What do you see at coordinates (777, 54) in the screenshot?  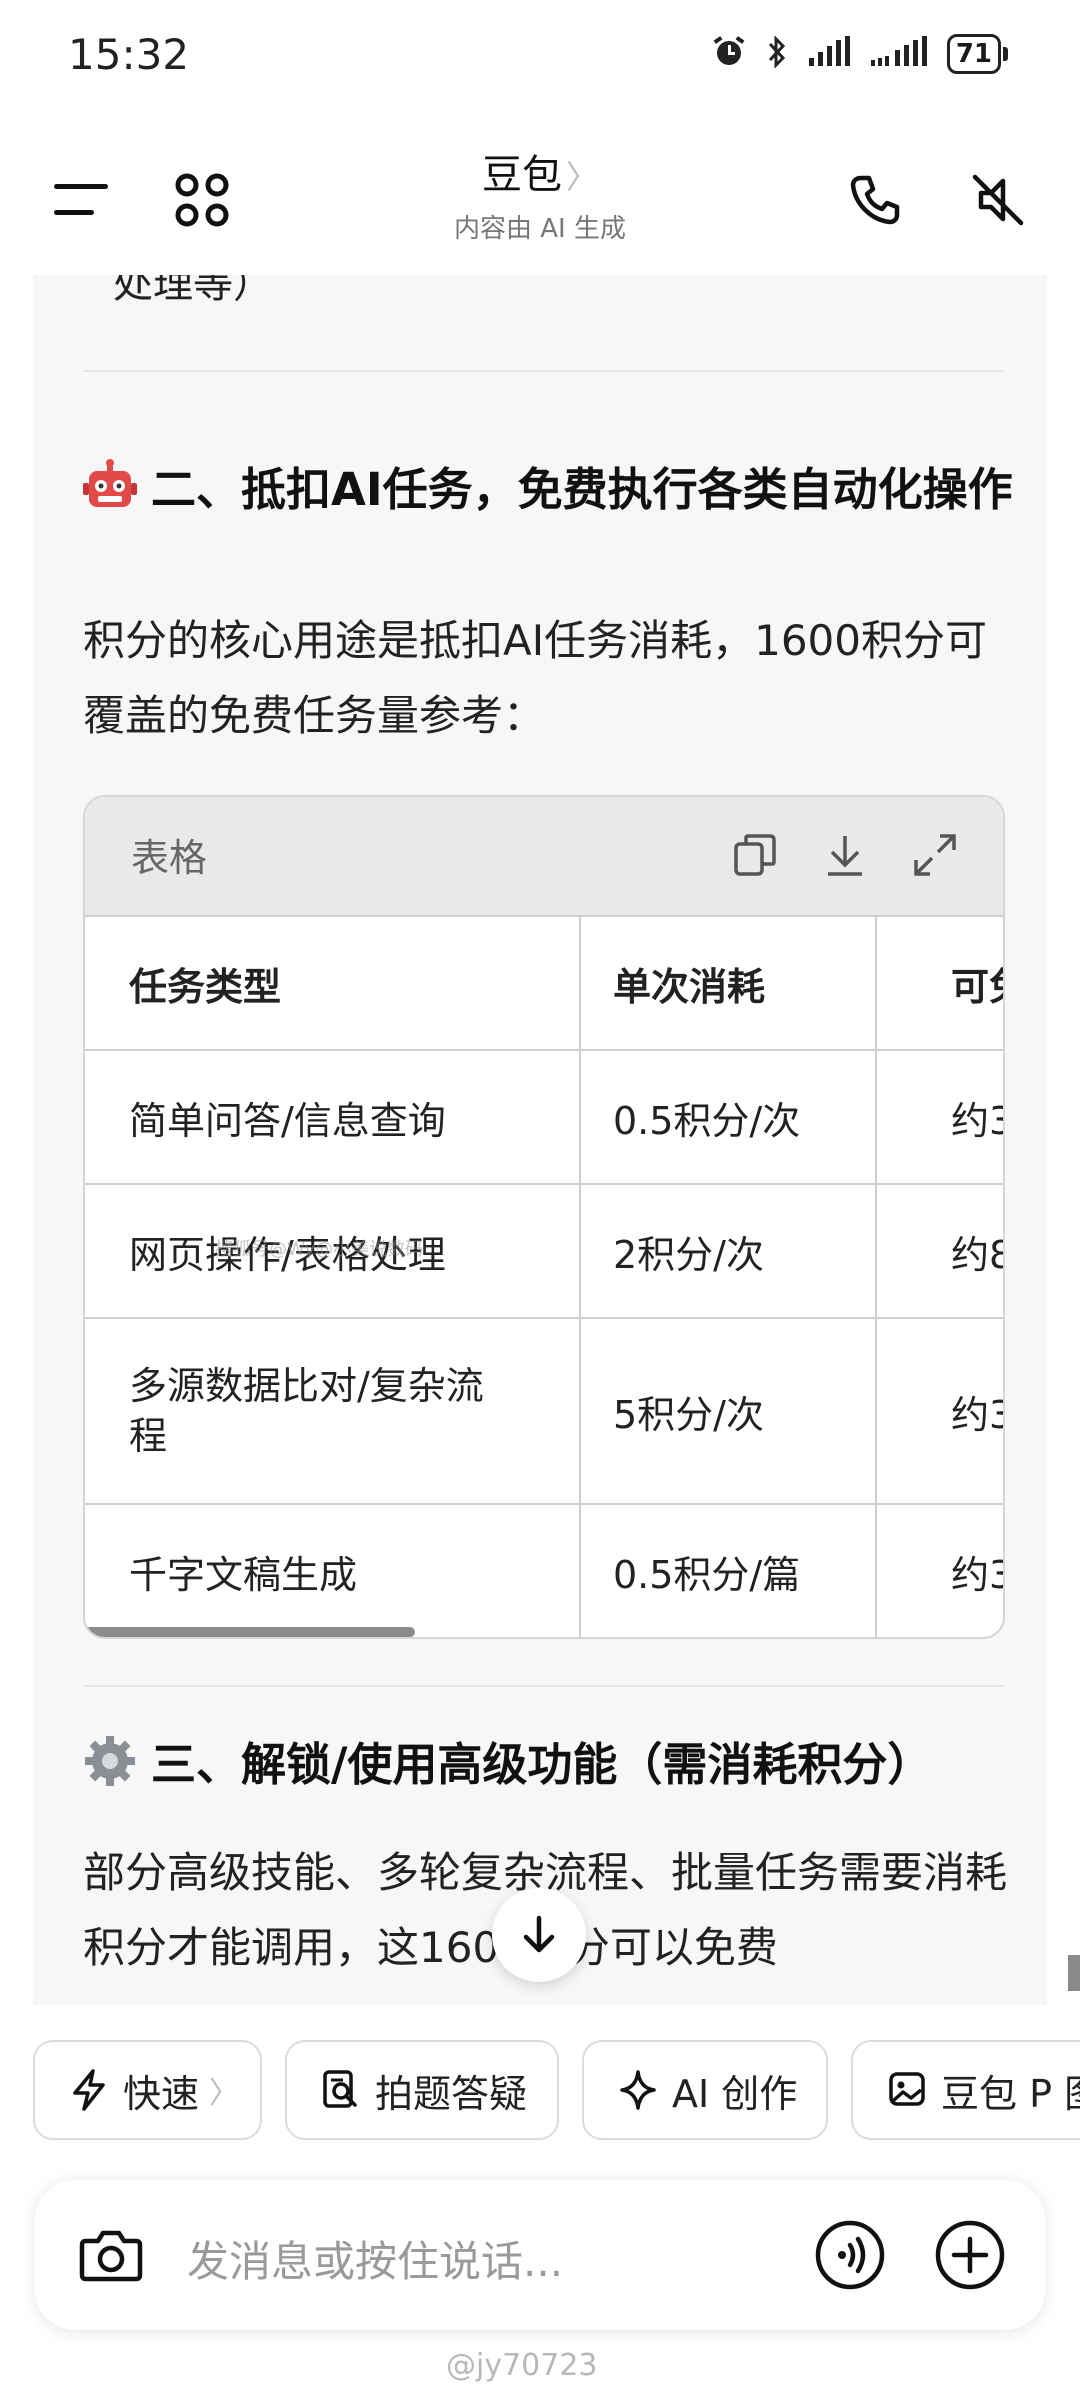 I see `bluetooth-icon` at bounding box center [777, 54].